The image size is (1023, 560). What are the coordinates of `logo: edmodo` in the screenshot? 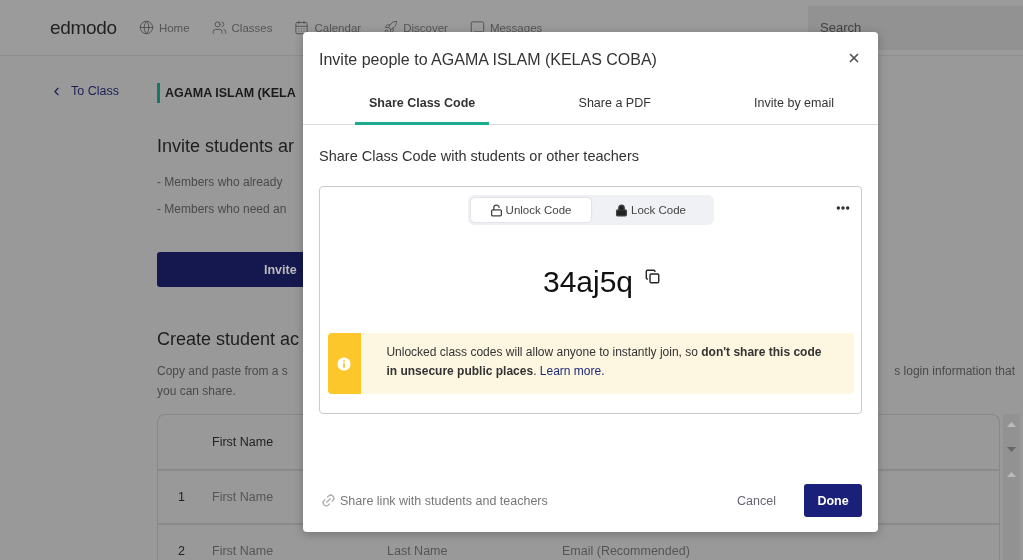 It's located at (83, 27).